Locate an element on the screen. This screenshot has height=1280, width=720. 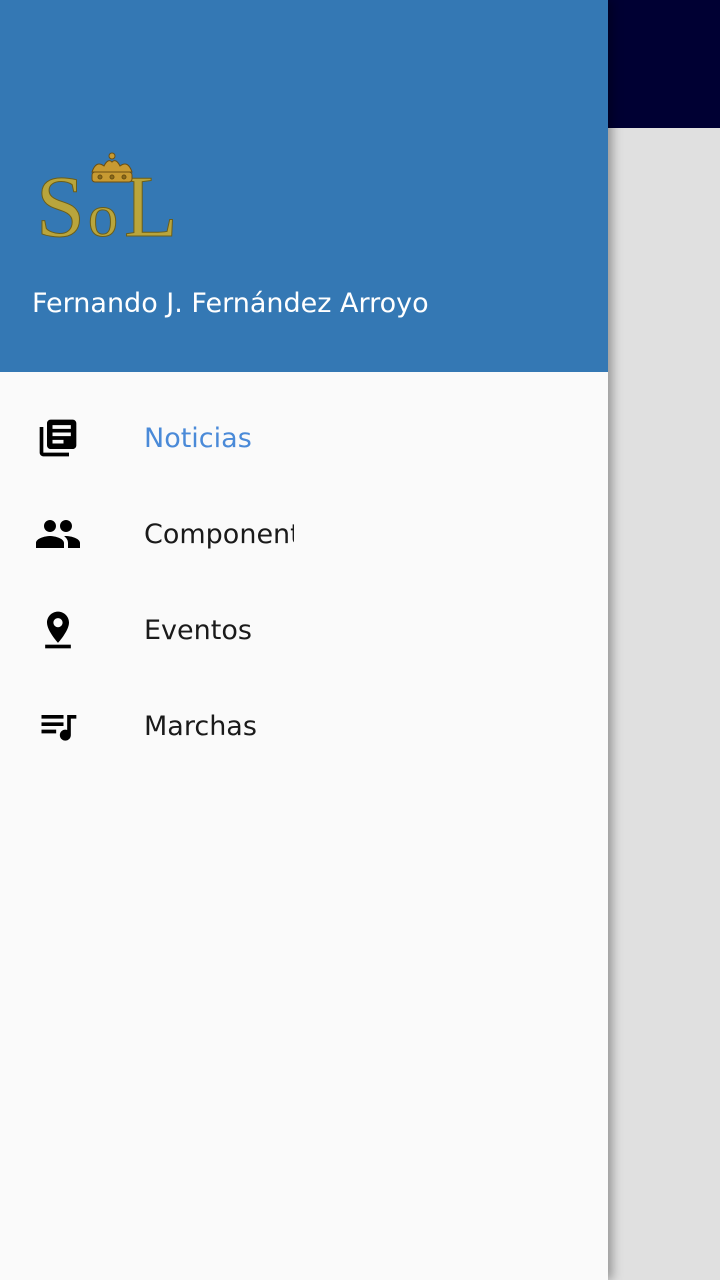
menu-item-componentes: Componentes is located at coordinates (304, 534).